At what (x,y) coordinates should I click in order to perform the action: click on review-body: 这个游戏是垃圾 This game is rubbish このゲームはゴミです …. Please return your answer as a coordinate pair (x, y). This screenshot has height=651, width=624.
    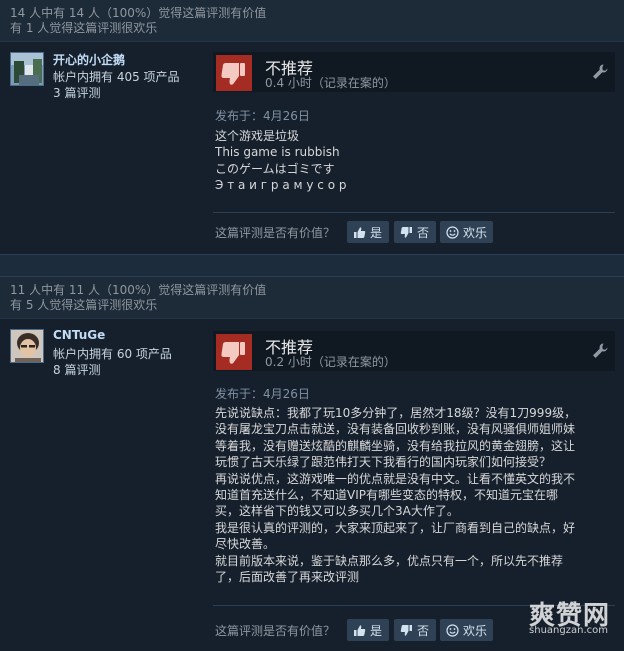
    Looking at the image, I should click on (412, 161).